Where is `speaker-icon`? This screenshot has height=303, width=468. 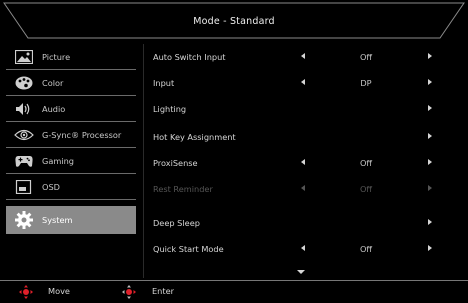
speaker-icon is located at coordinates (24, 109).